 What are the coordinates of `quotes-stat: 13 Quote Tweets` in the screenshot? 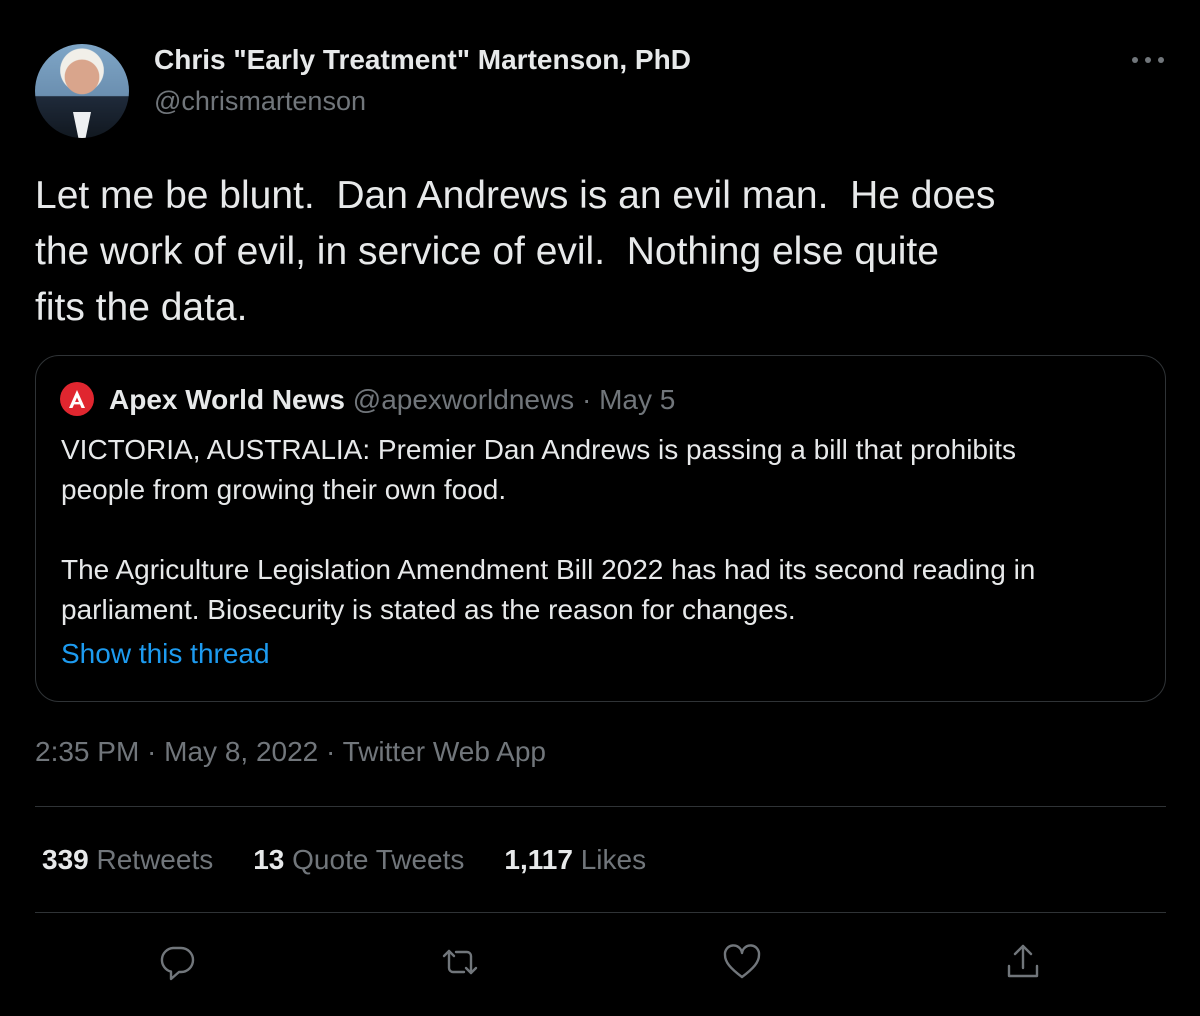 It's located at (358, 860).